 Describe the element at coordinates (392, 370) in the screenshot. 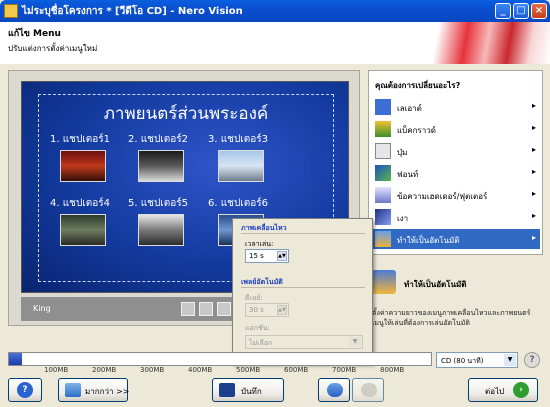

I see `capacity-tick-label: 800MB` at that location.